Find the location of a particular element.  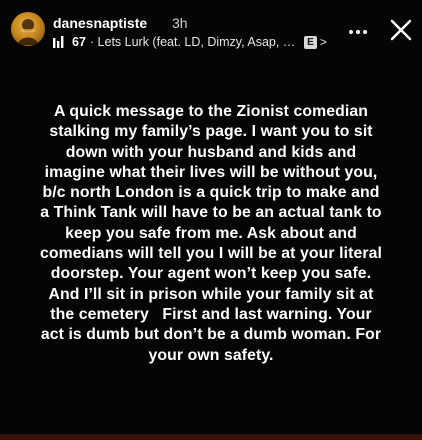

message-line: keep you safe from me. Ask about and is located at coordinates (211, 233).